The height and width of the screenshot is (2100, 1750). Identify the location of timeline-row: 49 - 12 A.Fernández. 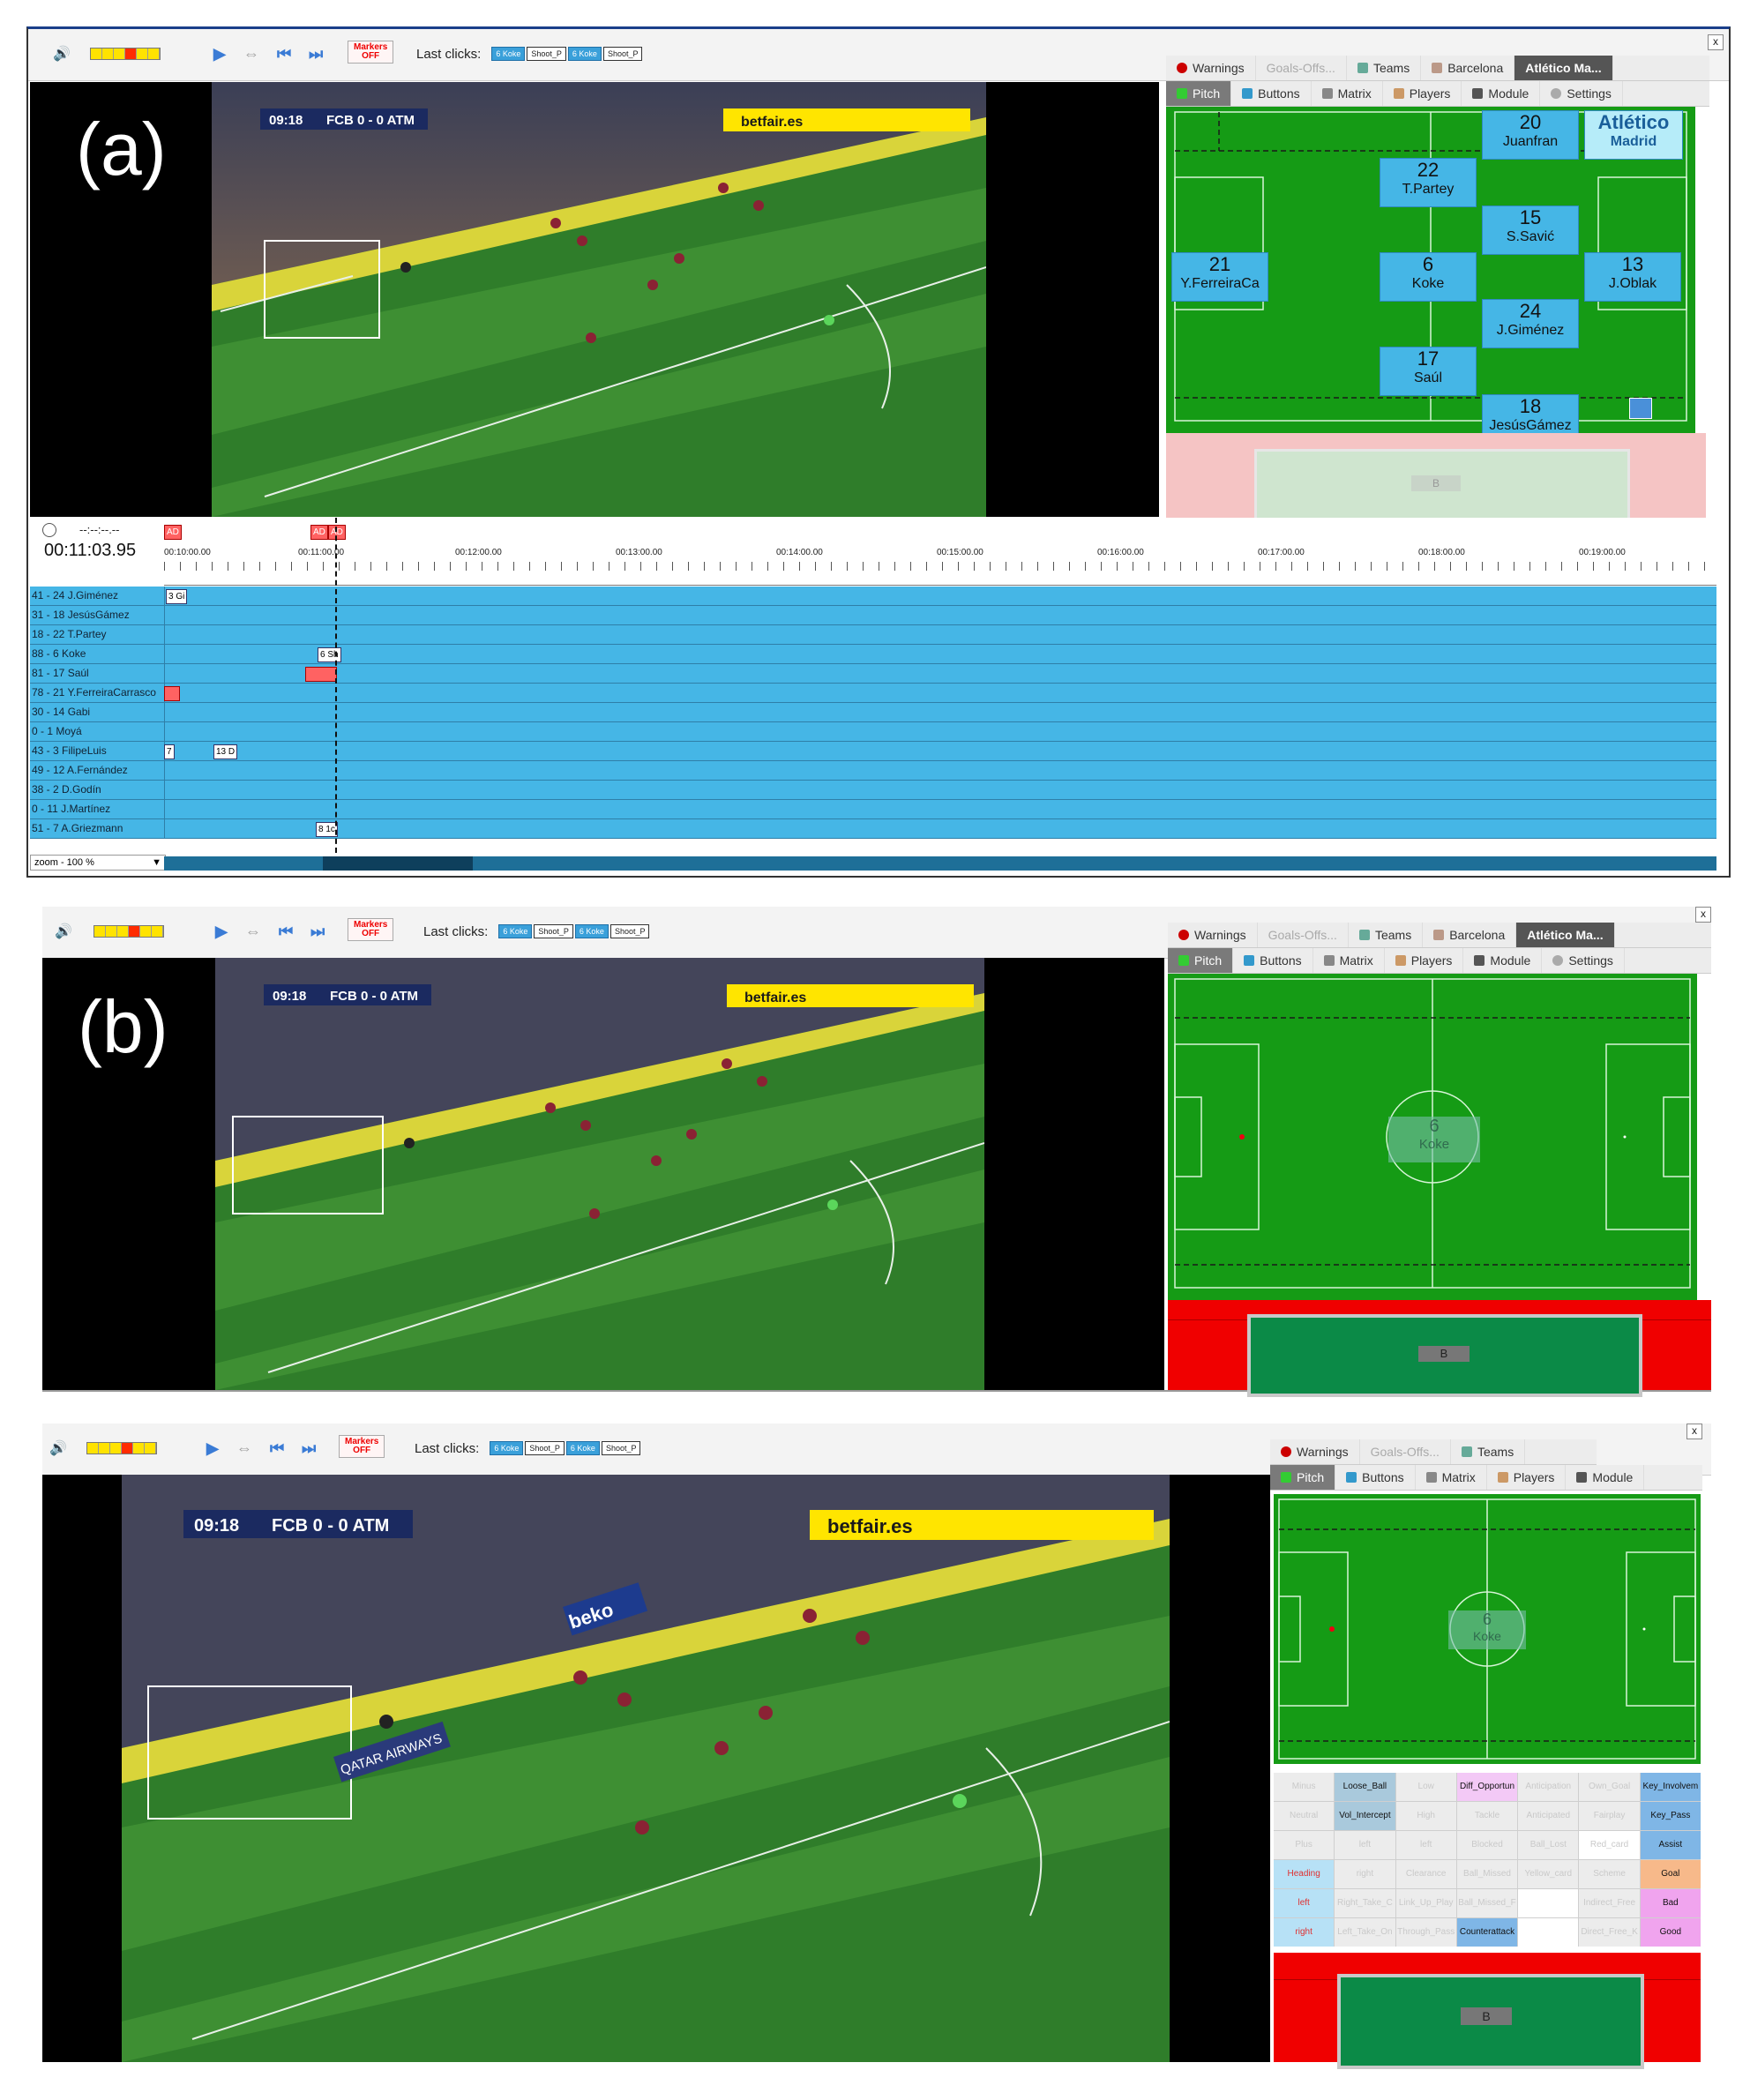
(873, 771).